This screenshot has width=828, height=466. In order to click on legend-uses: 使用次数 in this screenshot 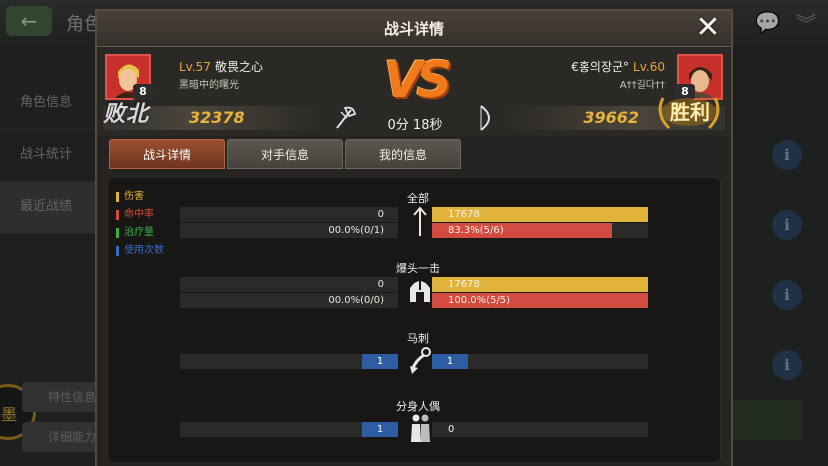, I will do `click(140, 251)`.